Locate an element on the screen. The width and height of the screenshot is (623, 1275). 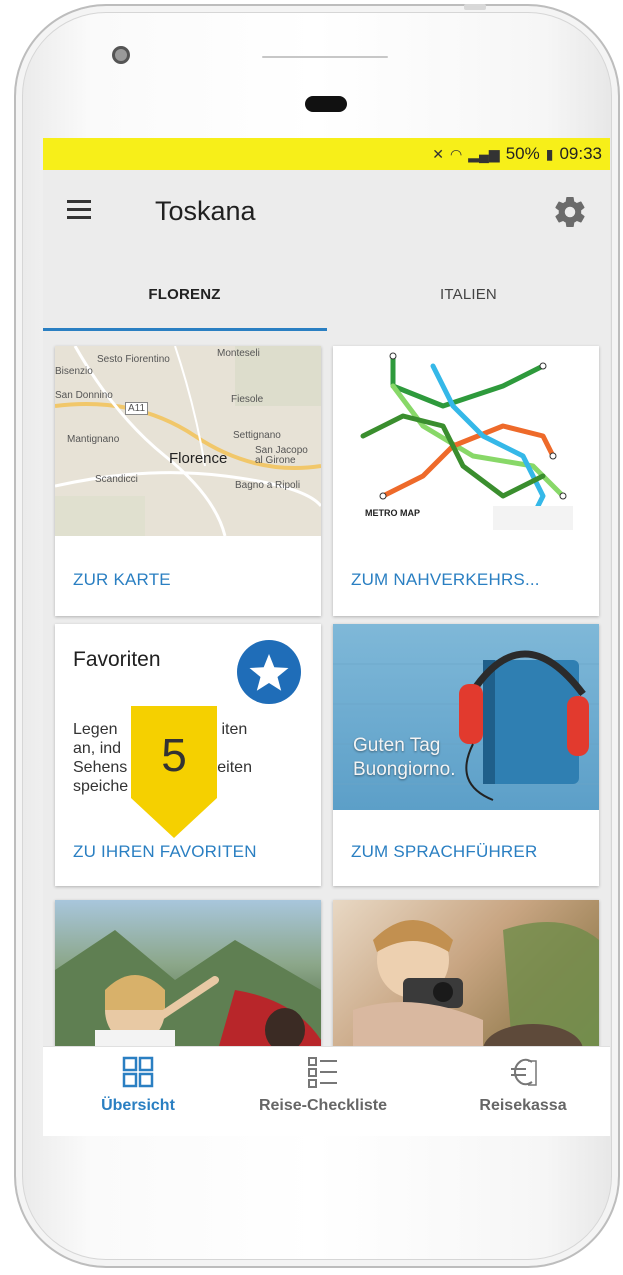
earpiece-speaker is located at coordinates (326, 104).